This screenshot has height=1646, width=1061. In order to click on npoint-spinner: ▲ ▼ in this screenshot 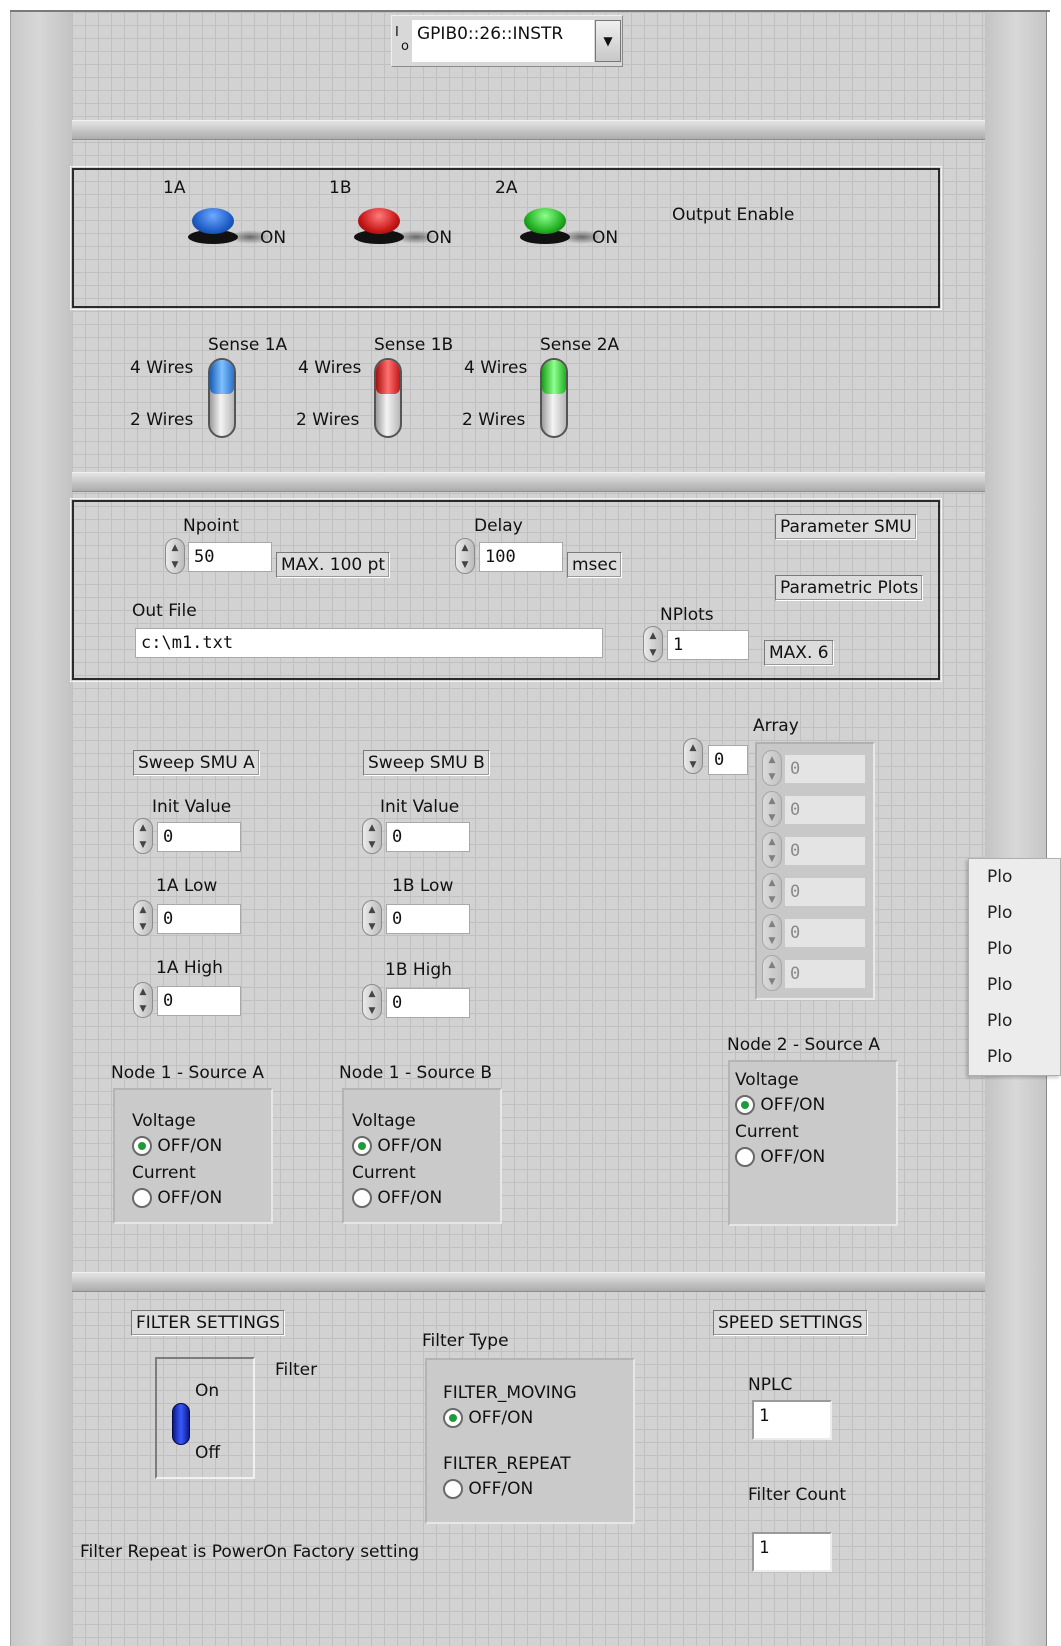, I will do `click(175, 556)`.